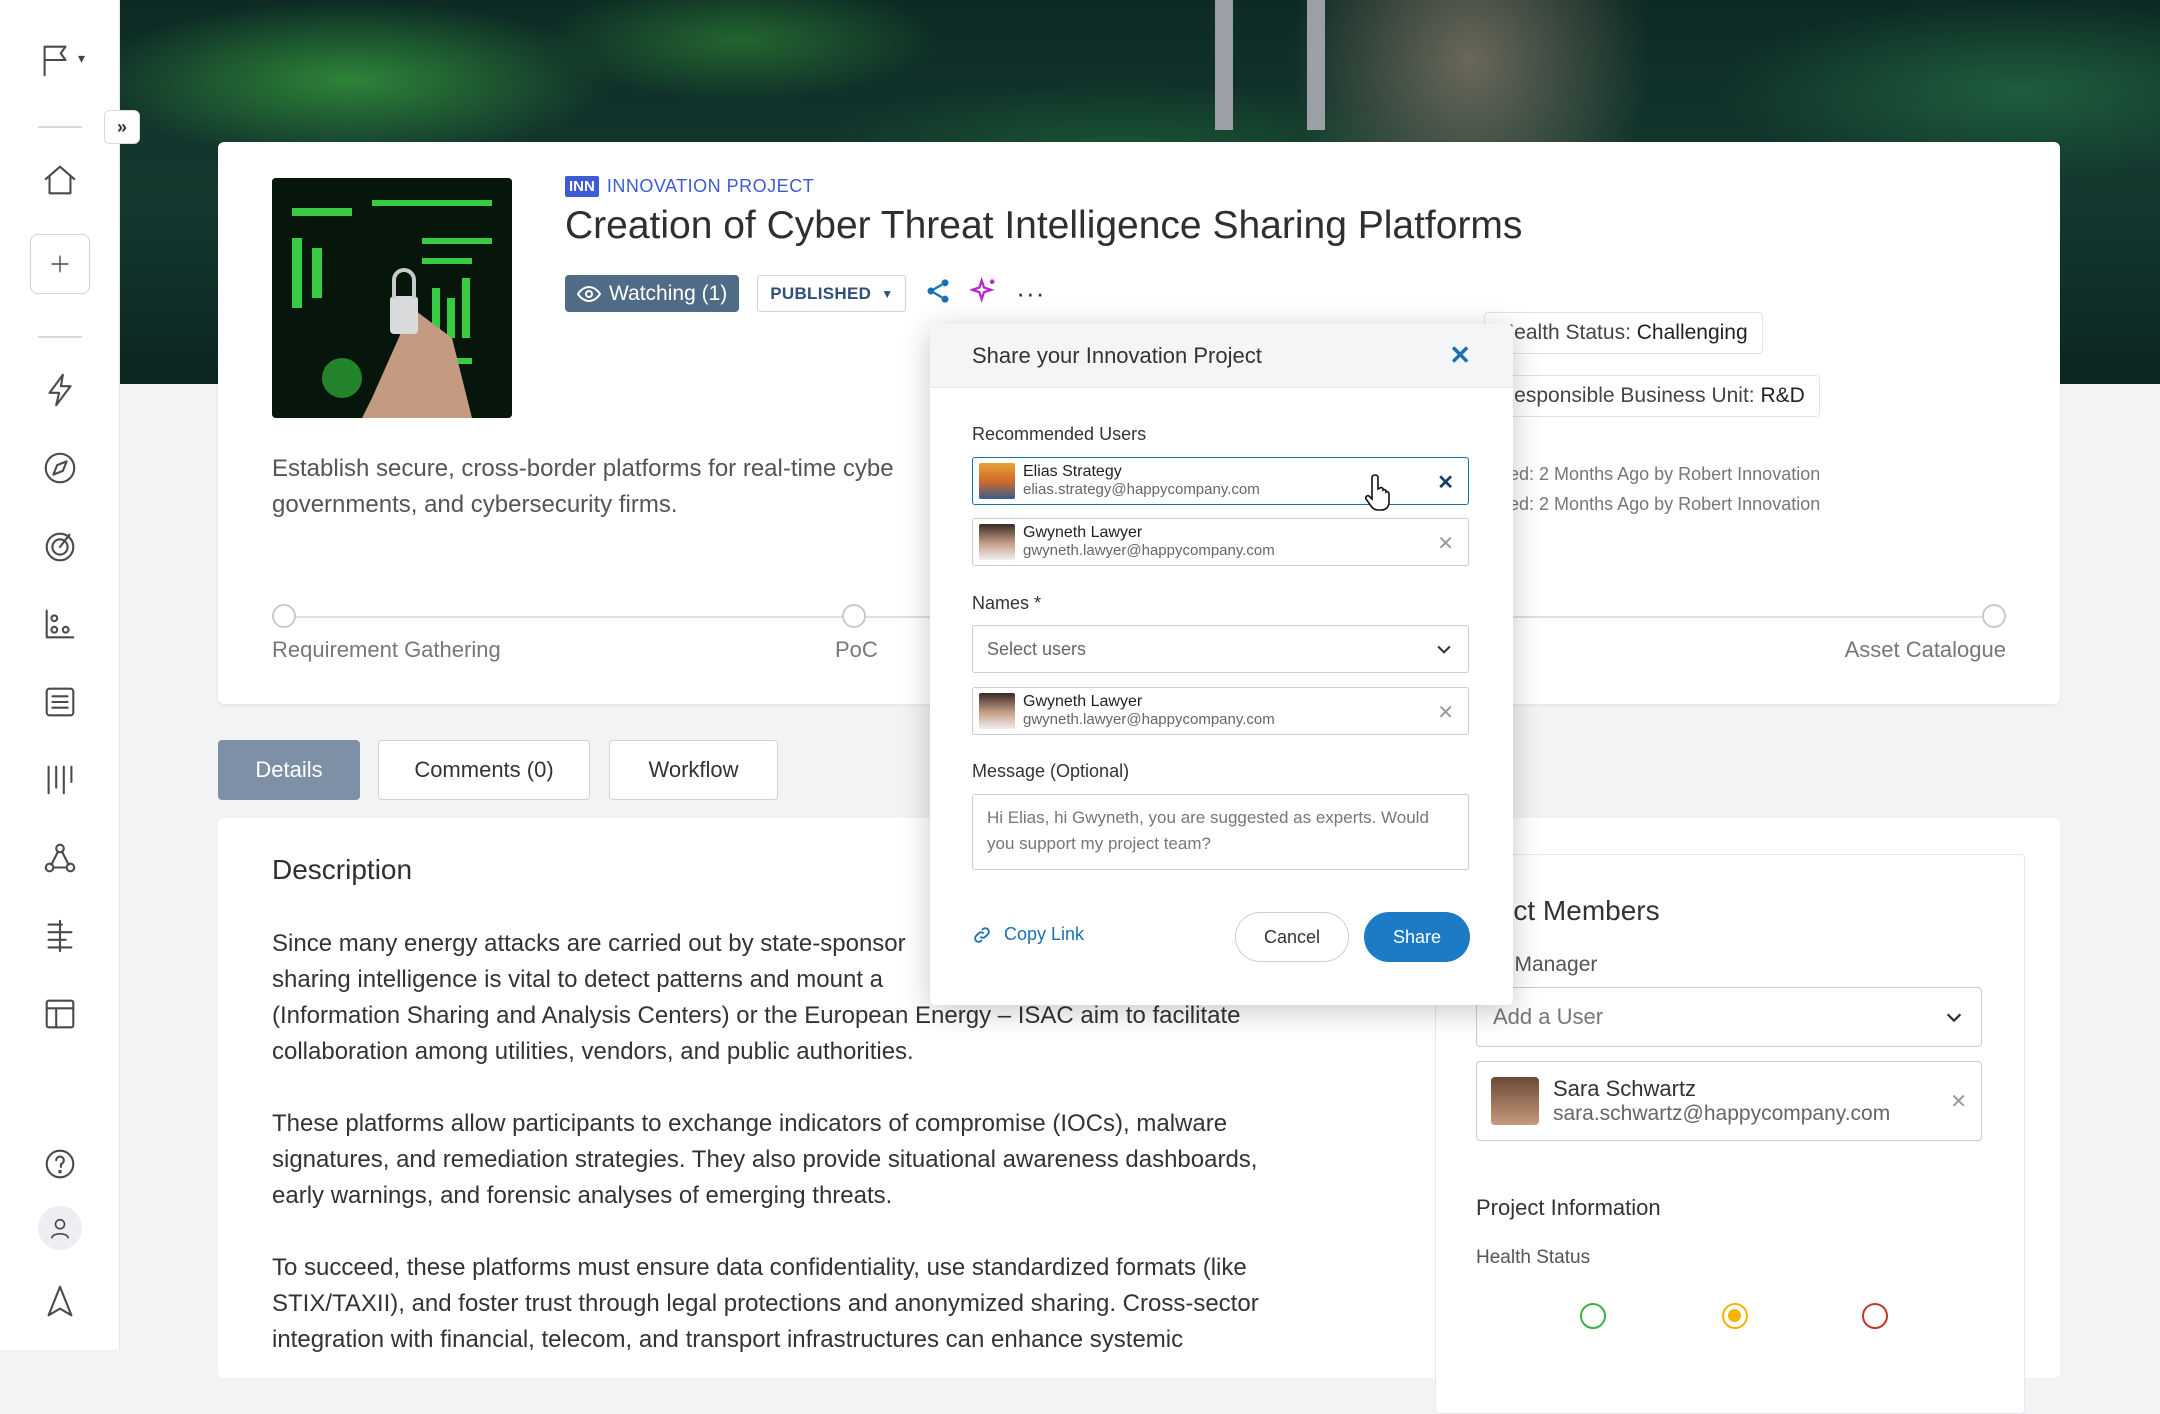 This screenshot has height=1414, width=2160. Describe the element at coordinates (1292, 937) in the screenshot. I see `cancel-button: Cancel` at that location.